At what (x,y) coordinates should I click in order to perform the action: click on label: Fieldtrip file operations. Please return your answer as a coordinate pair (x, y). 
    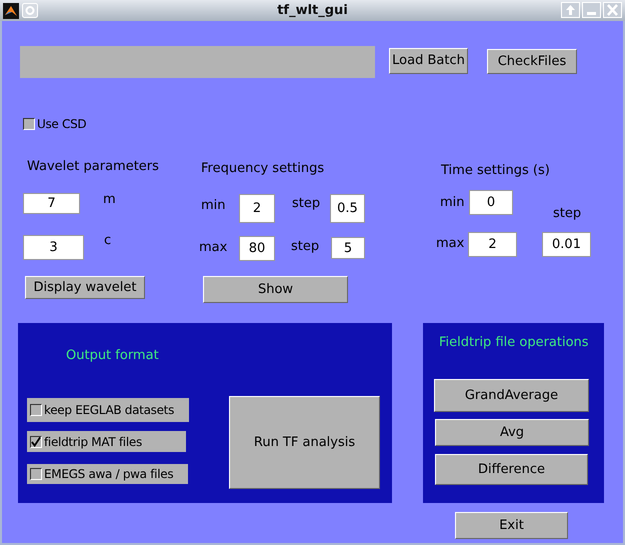
    Looking at the image, I should click on (514, 342).